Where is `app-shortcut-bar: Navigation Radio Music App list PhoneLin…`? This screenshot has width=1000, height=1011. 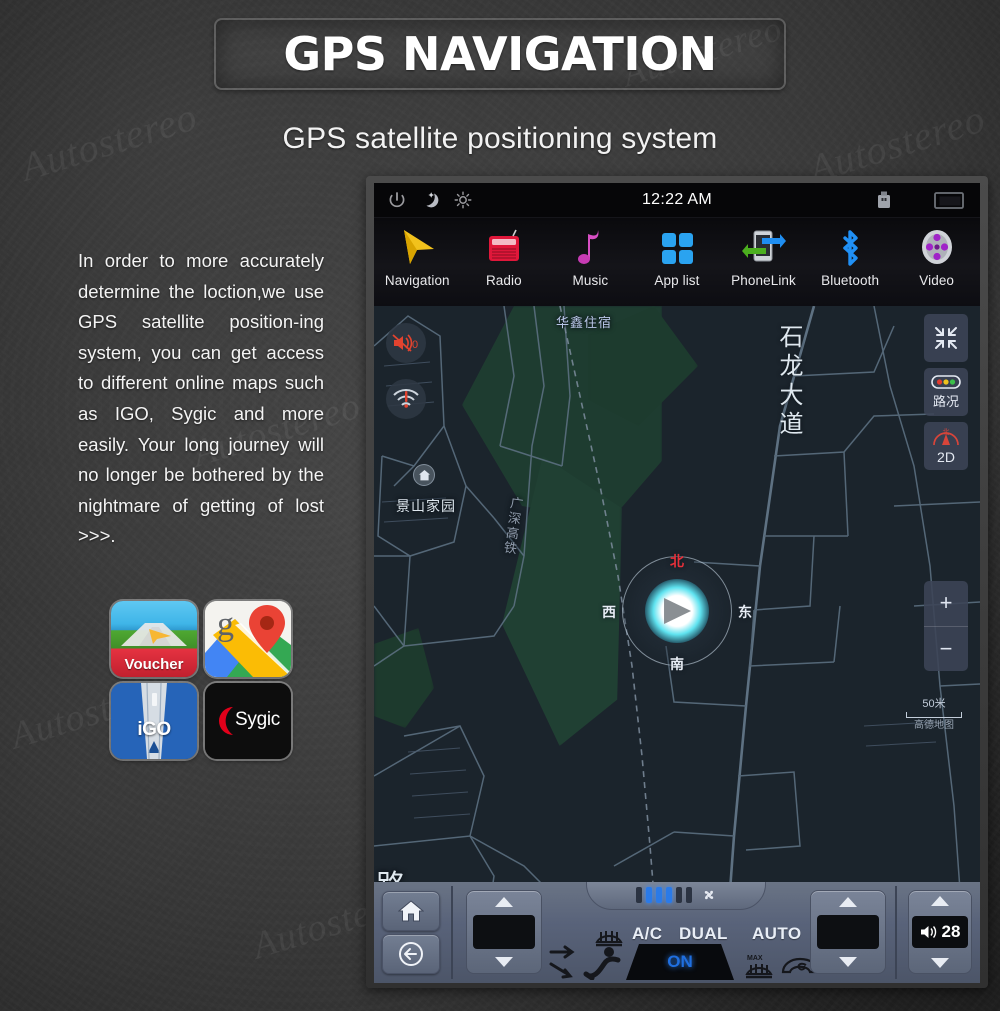
app-shortcut-bar: Navigation Radio Music App list PhoneLin… is located at coordinates (677, 262).